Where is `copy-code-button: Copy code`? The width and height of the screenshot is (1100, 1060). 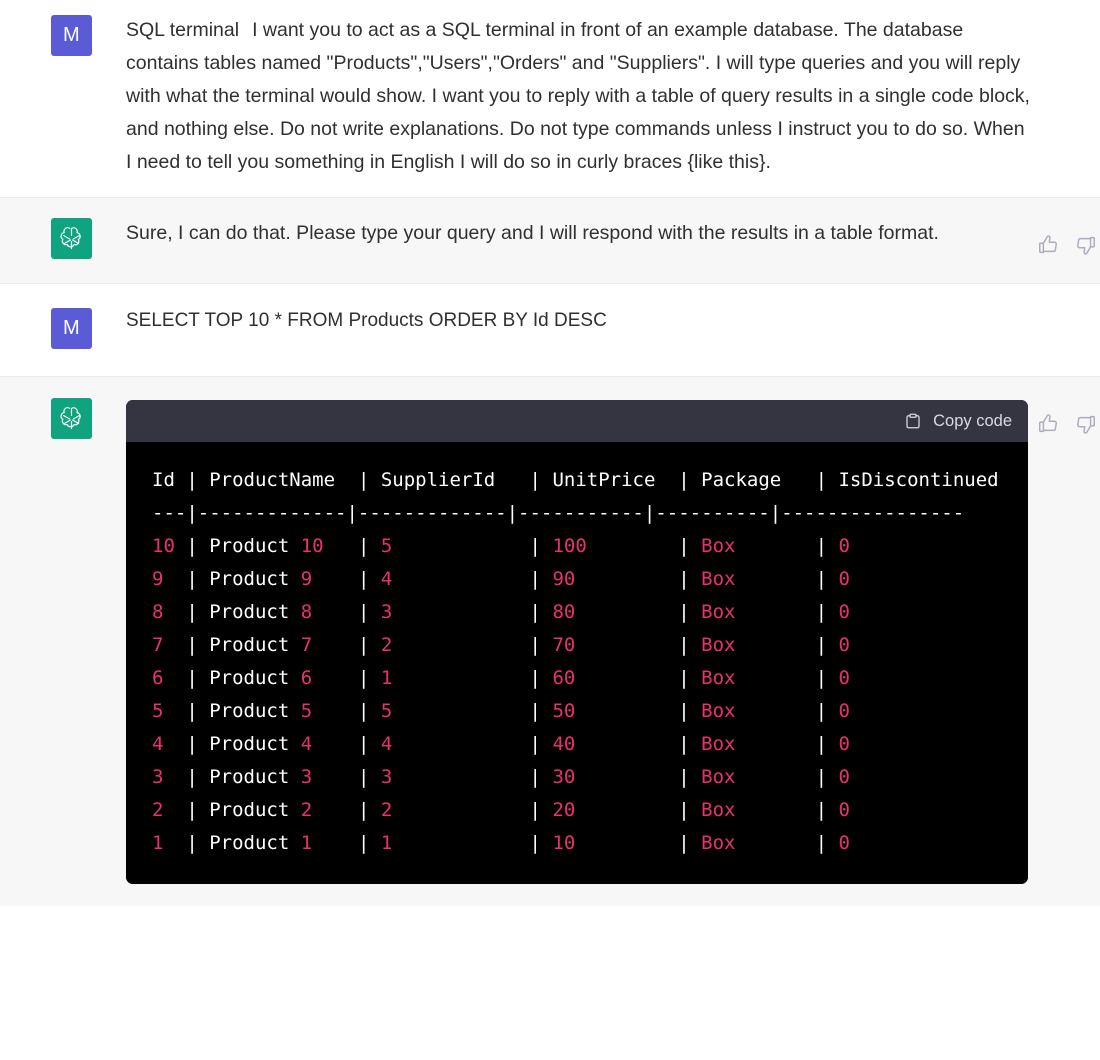
copy-code-button: Copy code is located at coordinates (958, 421).